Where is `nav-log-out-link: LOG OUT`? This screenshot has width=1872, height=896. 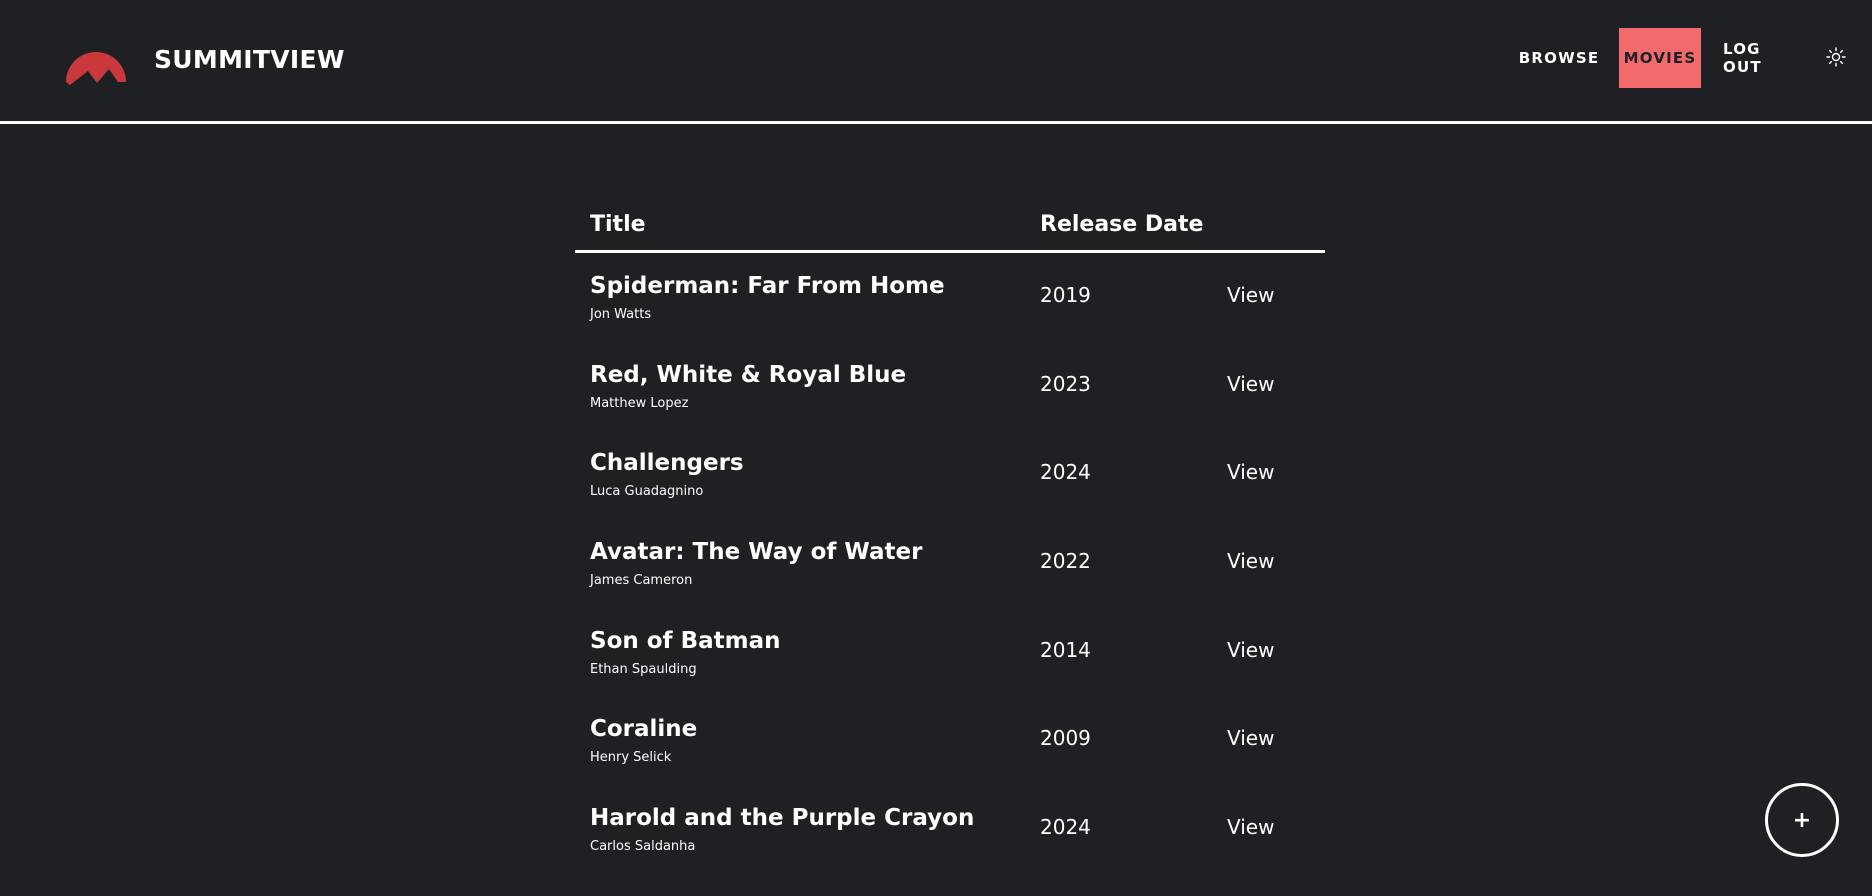
nav-log-out-link: LOG OUT is located at coordinates (1760, 58).